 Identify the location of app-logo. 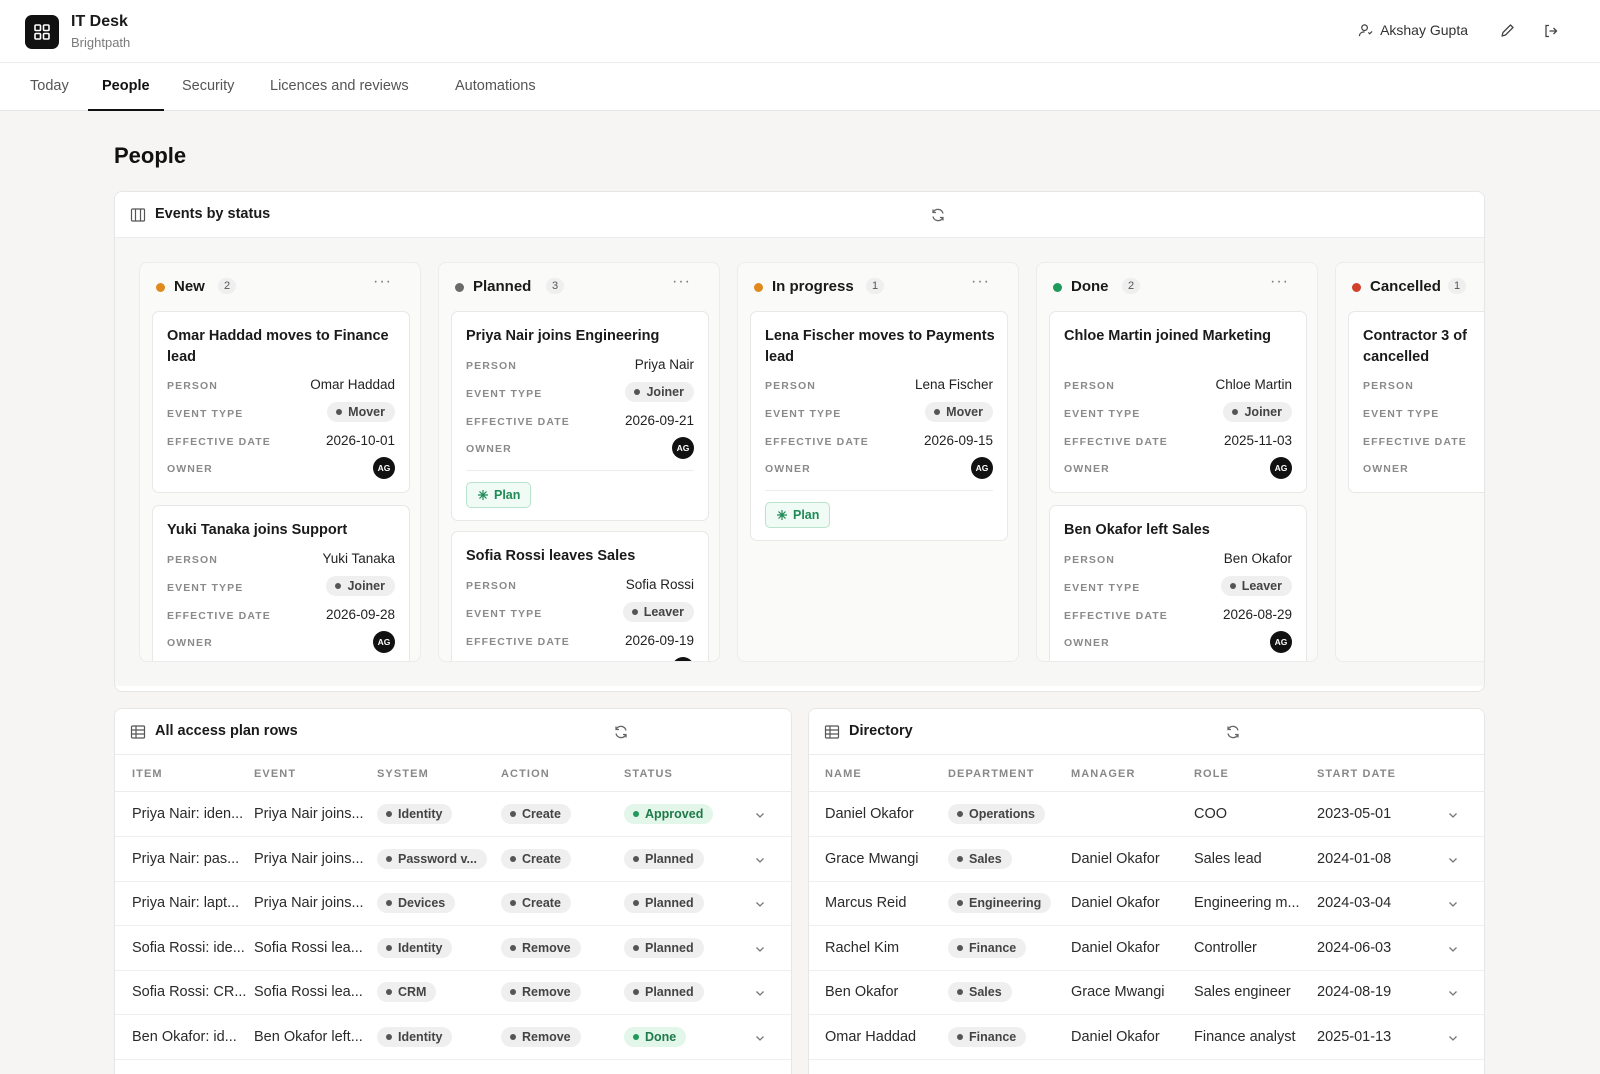
(42, 32).